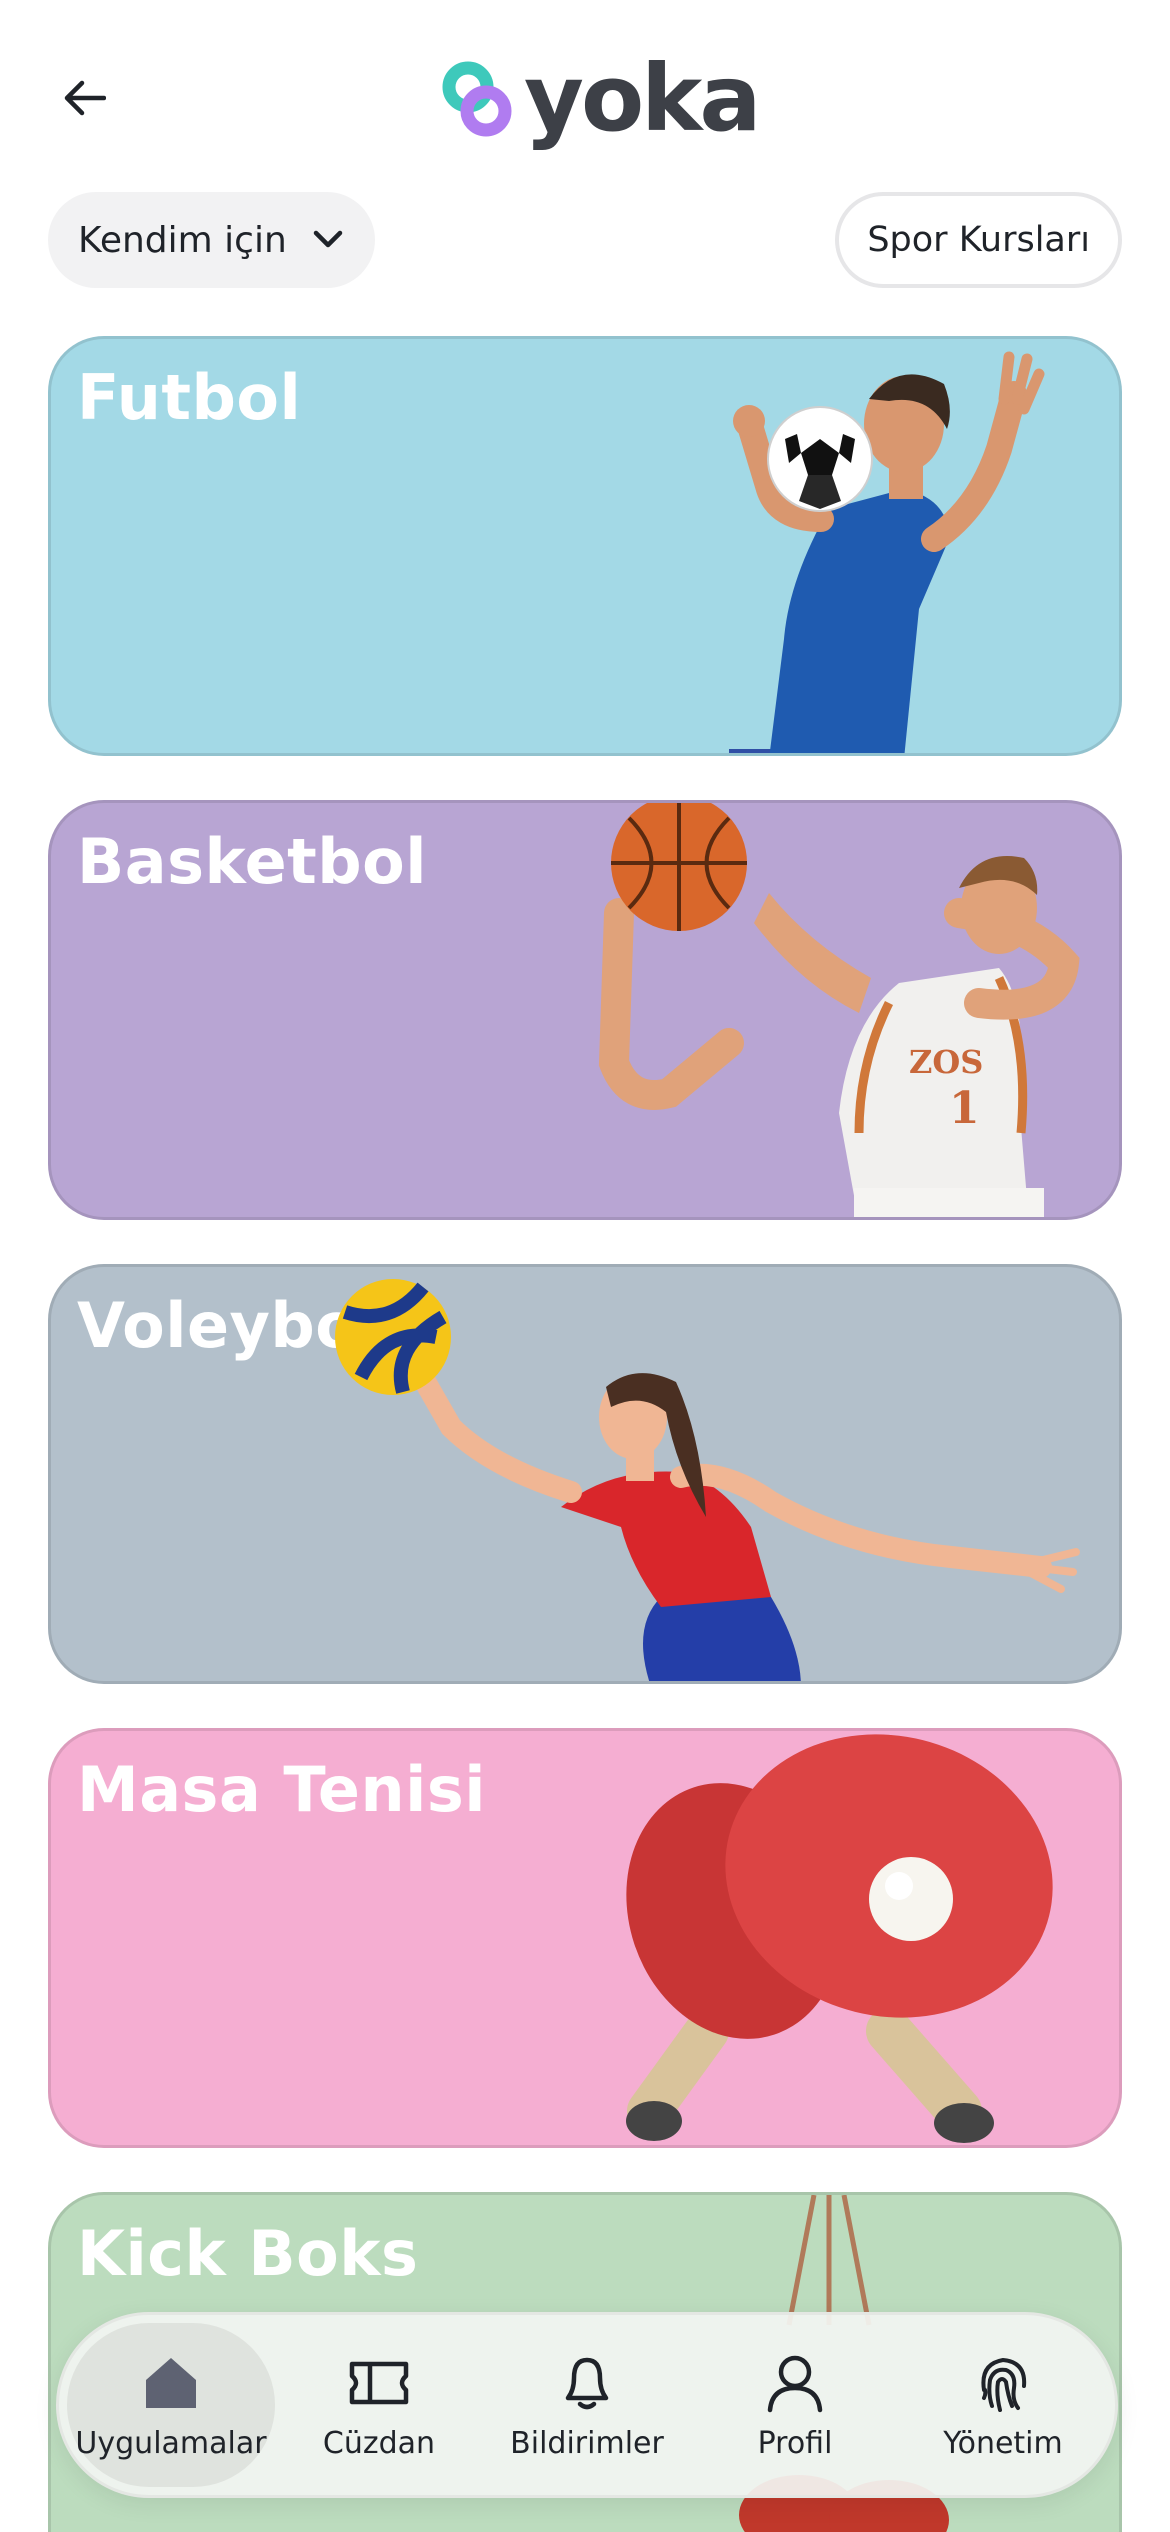 The width and height of the screenshot is (1170, 2532). I want to click on category-chip-label: Spor Kursları, so click(978, 240).